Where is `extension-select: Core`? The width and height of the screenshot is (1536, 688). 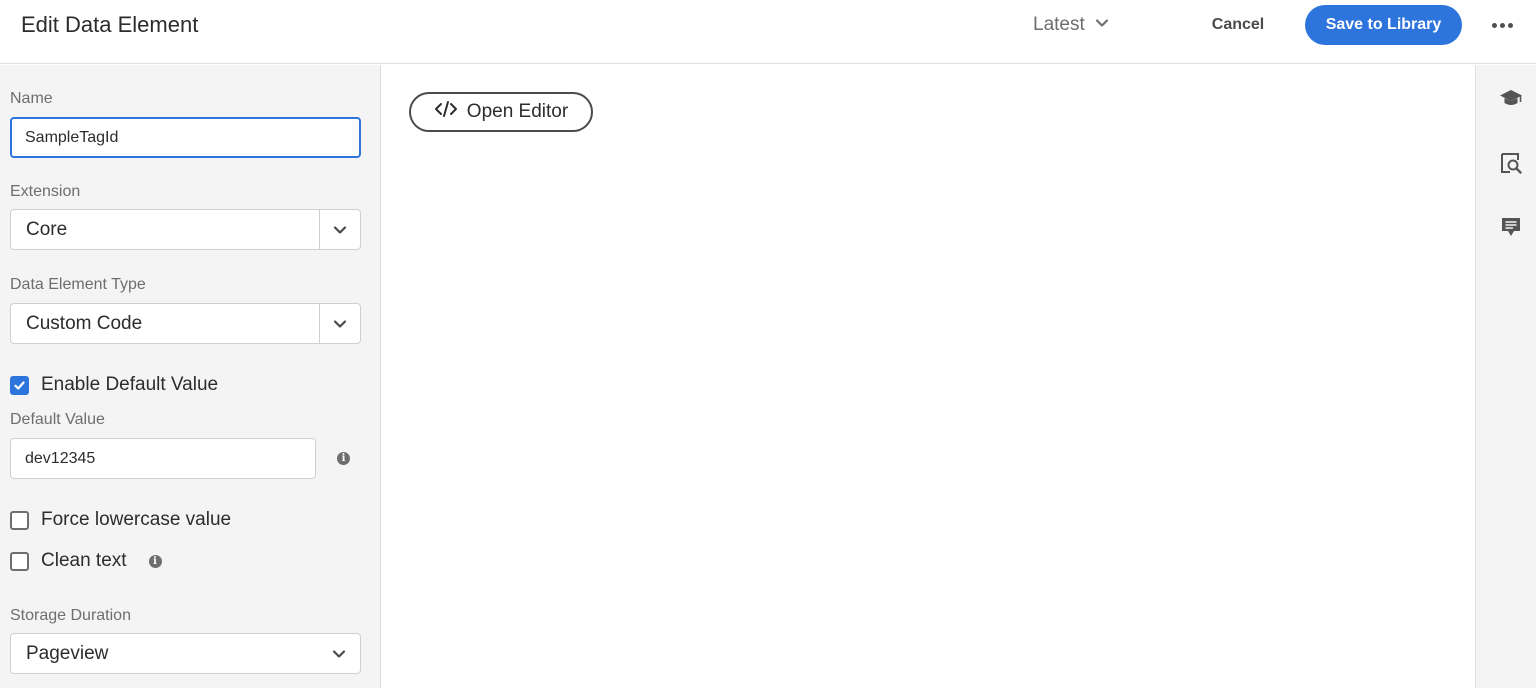 extension-select: Core is located at coordinates (185, 229).